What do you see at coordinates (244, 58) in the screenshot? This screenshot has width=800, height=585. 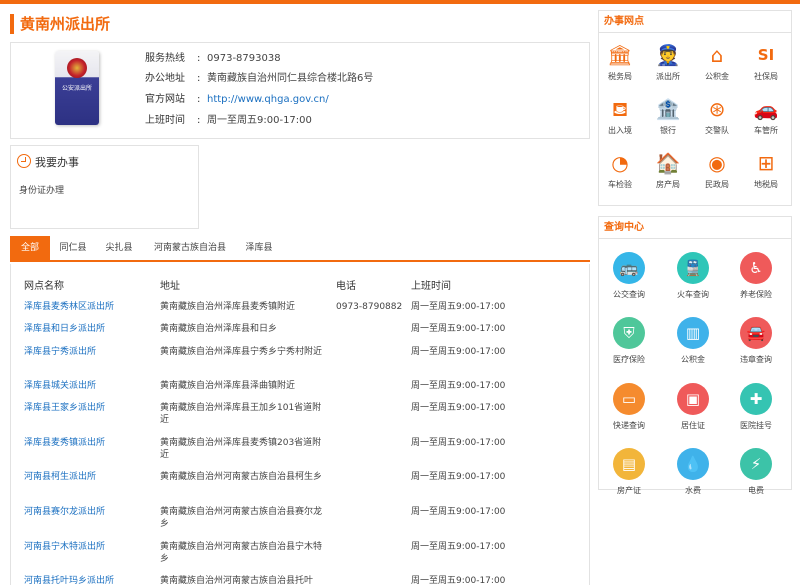 I see `hotline-value: 0973-8793038` at bounding box center [244, 58].